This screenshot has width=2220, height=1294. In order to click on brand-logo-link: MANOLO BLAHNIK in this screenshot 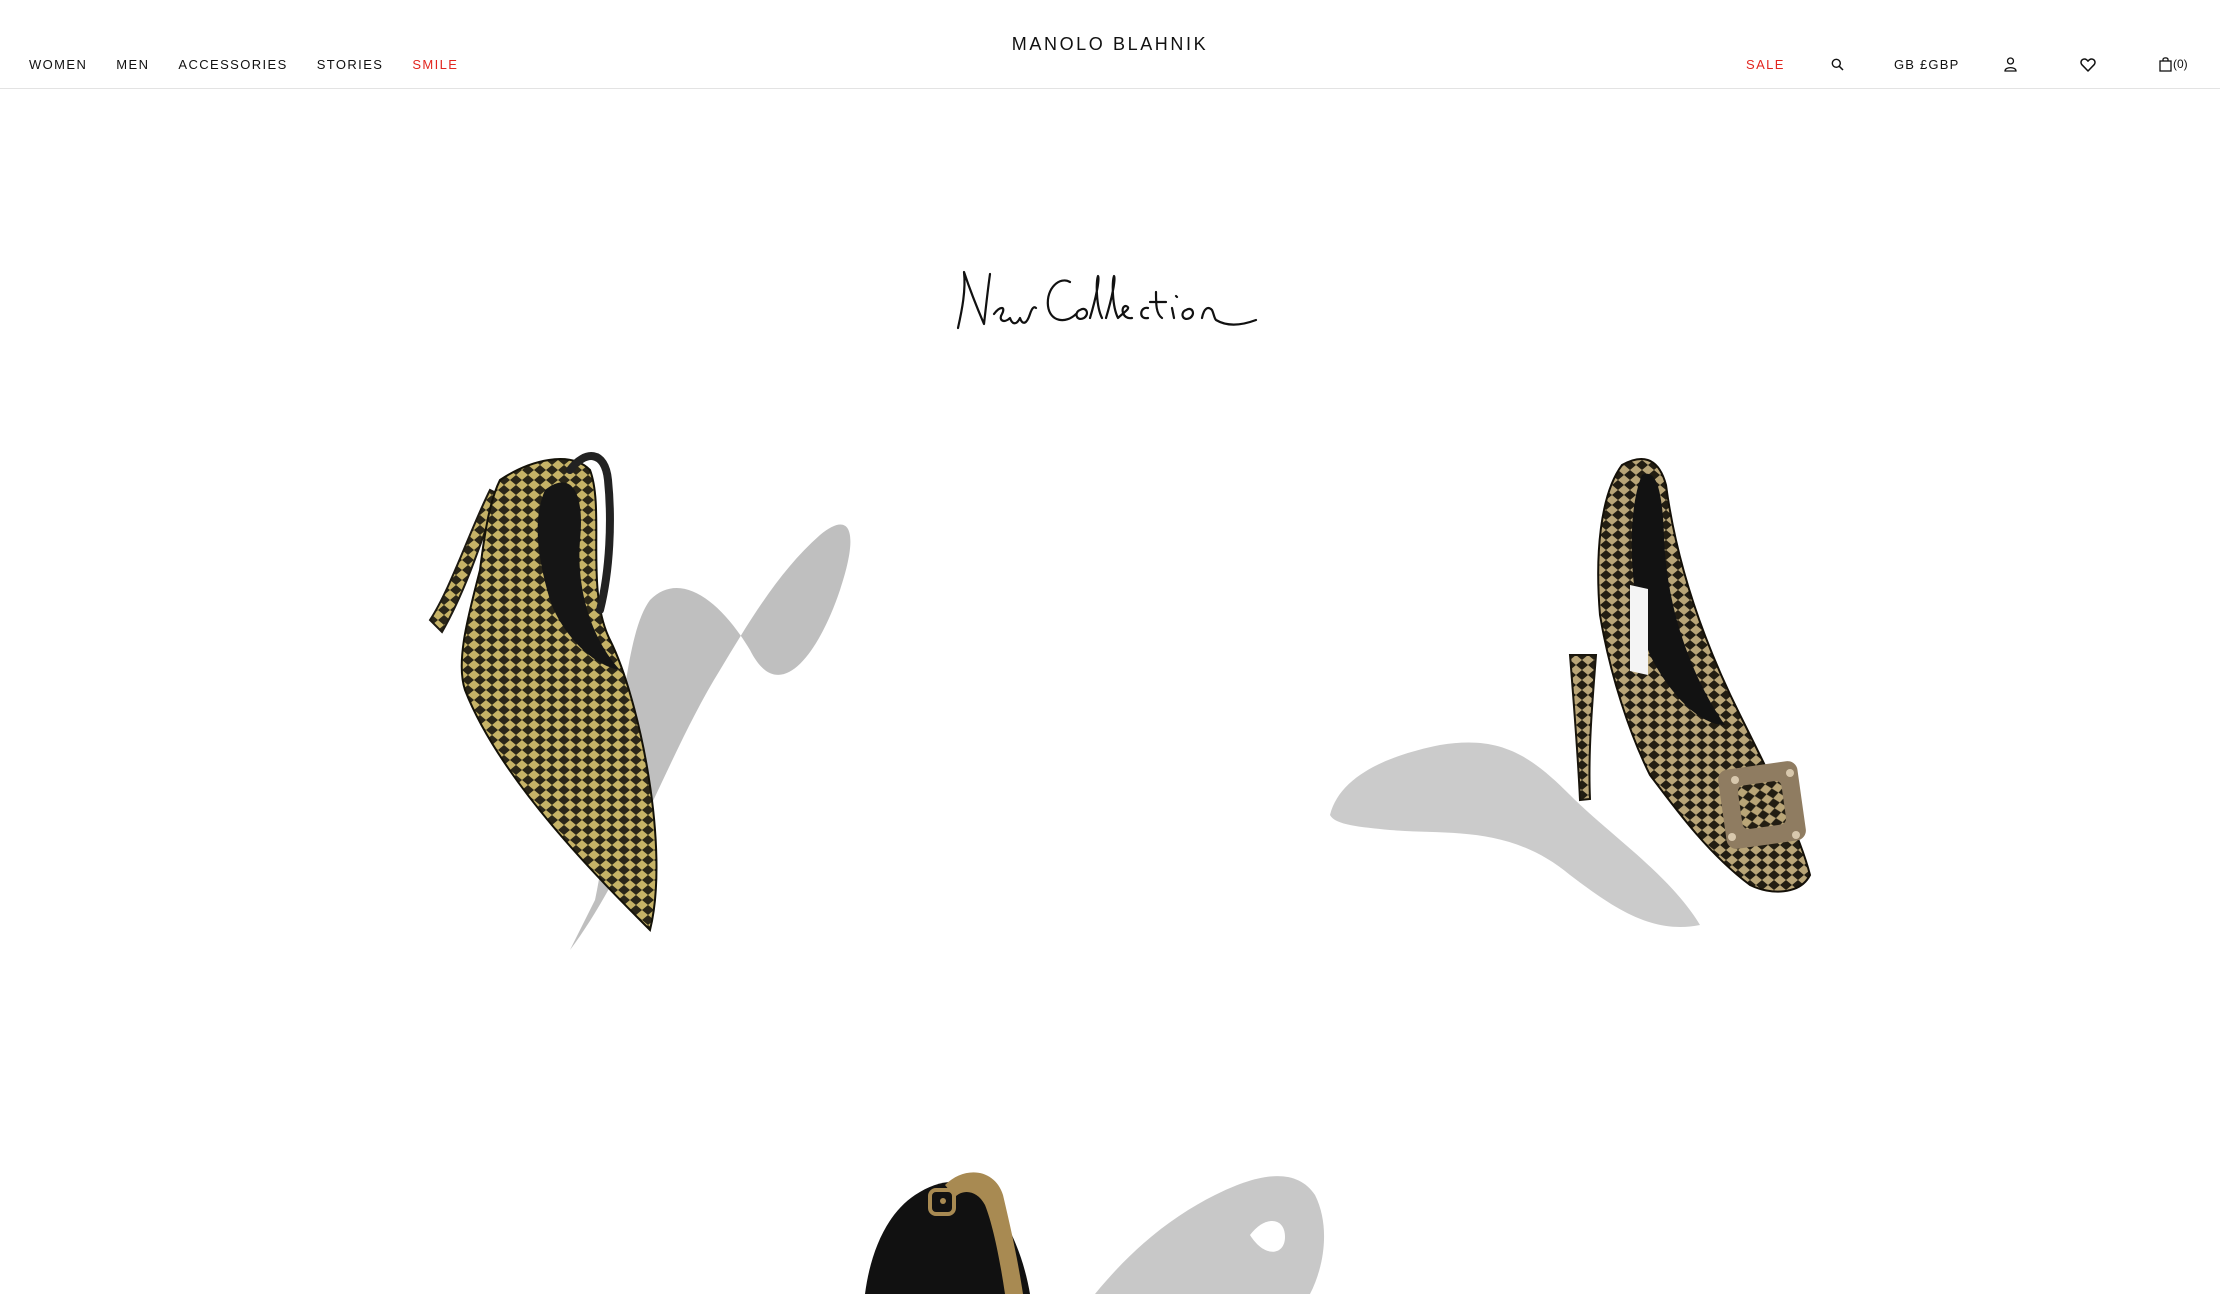, I will do `click(1110, 44)`.